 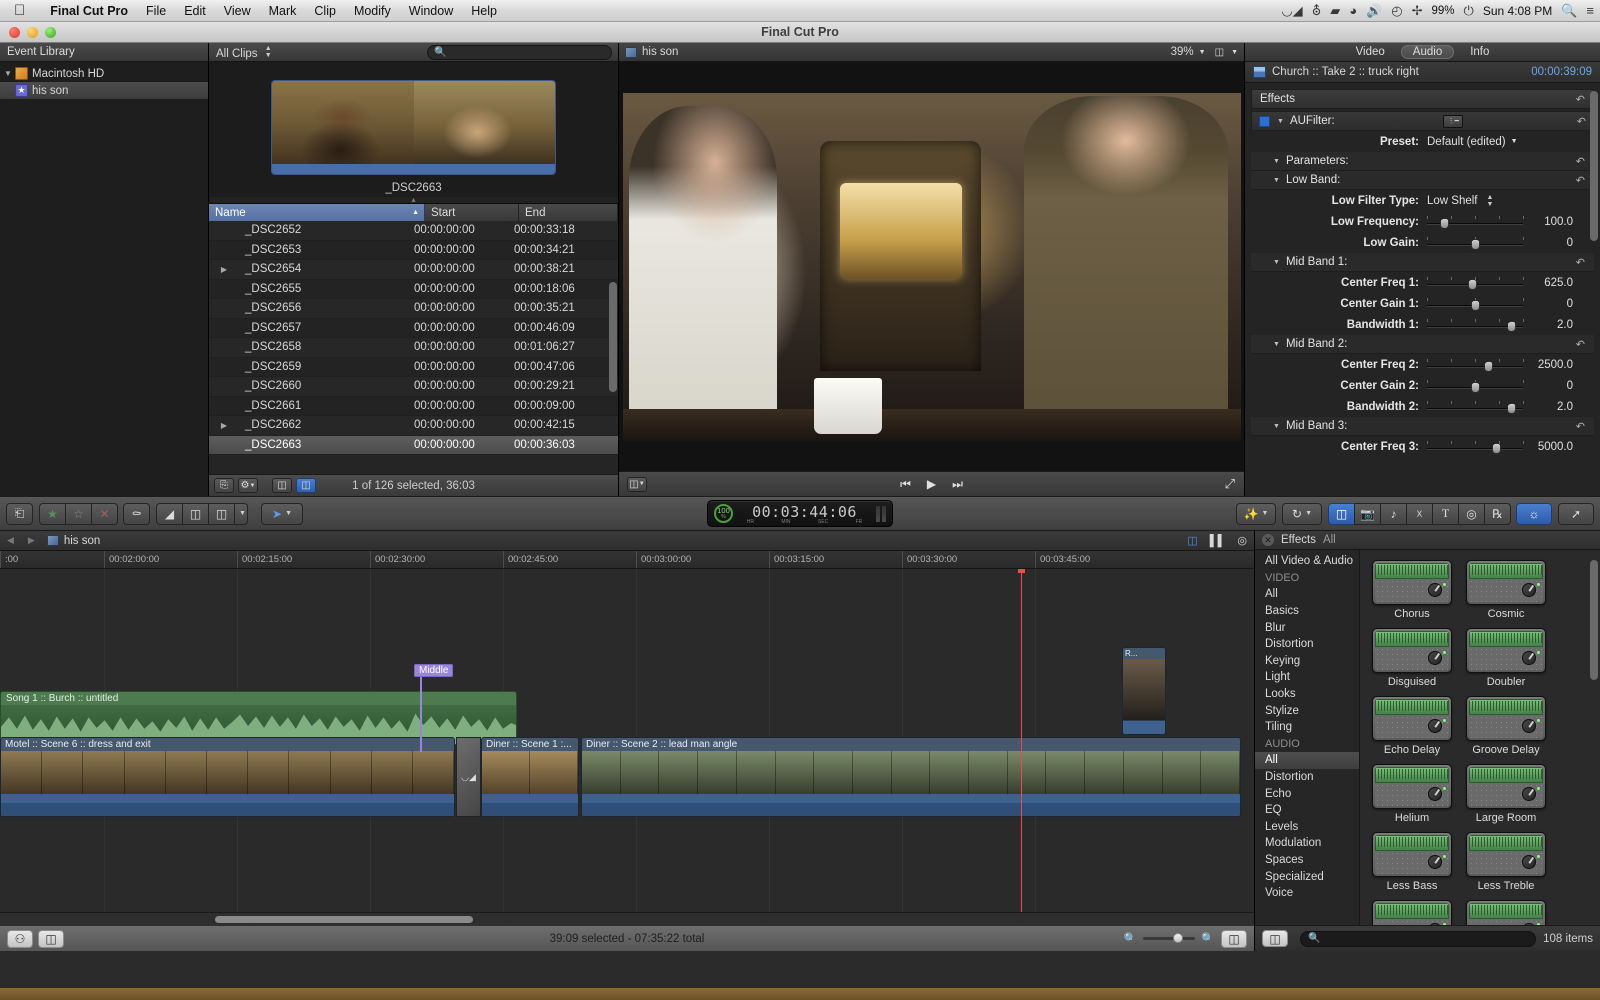 I want to click on effect-item: Disguised, so click(x=1412, y=658).